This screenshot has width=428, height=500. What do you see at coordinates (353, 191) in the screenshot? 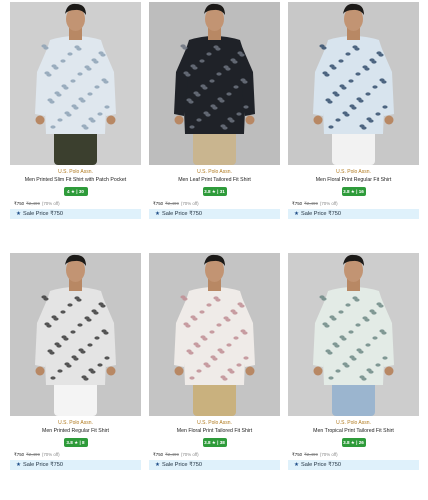
I see `rating-badge: 3.8 ★ | 16` at bounding box center [353, 191].